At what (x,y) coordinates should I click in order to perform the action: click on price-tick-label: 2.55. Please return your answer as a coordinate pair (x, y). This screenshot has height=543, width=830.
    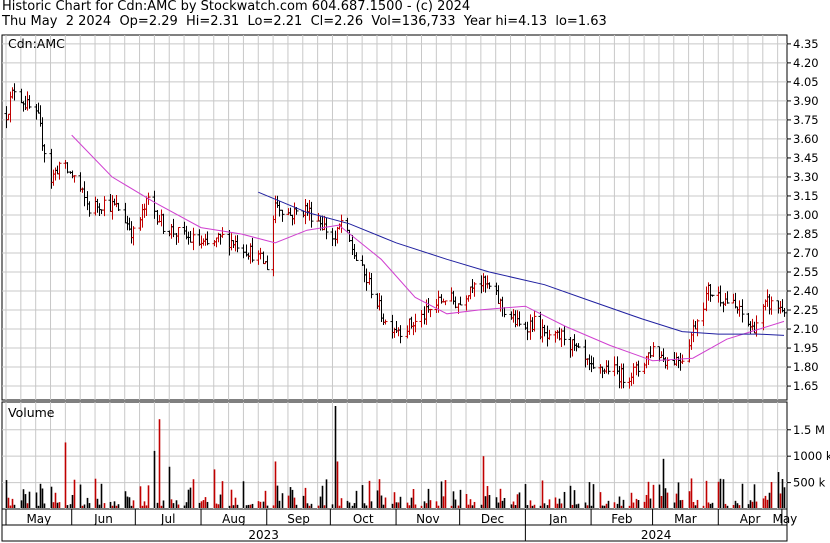
    Looking at the image, I should click on (806, 272).